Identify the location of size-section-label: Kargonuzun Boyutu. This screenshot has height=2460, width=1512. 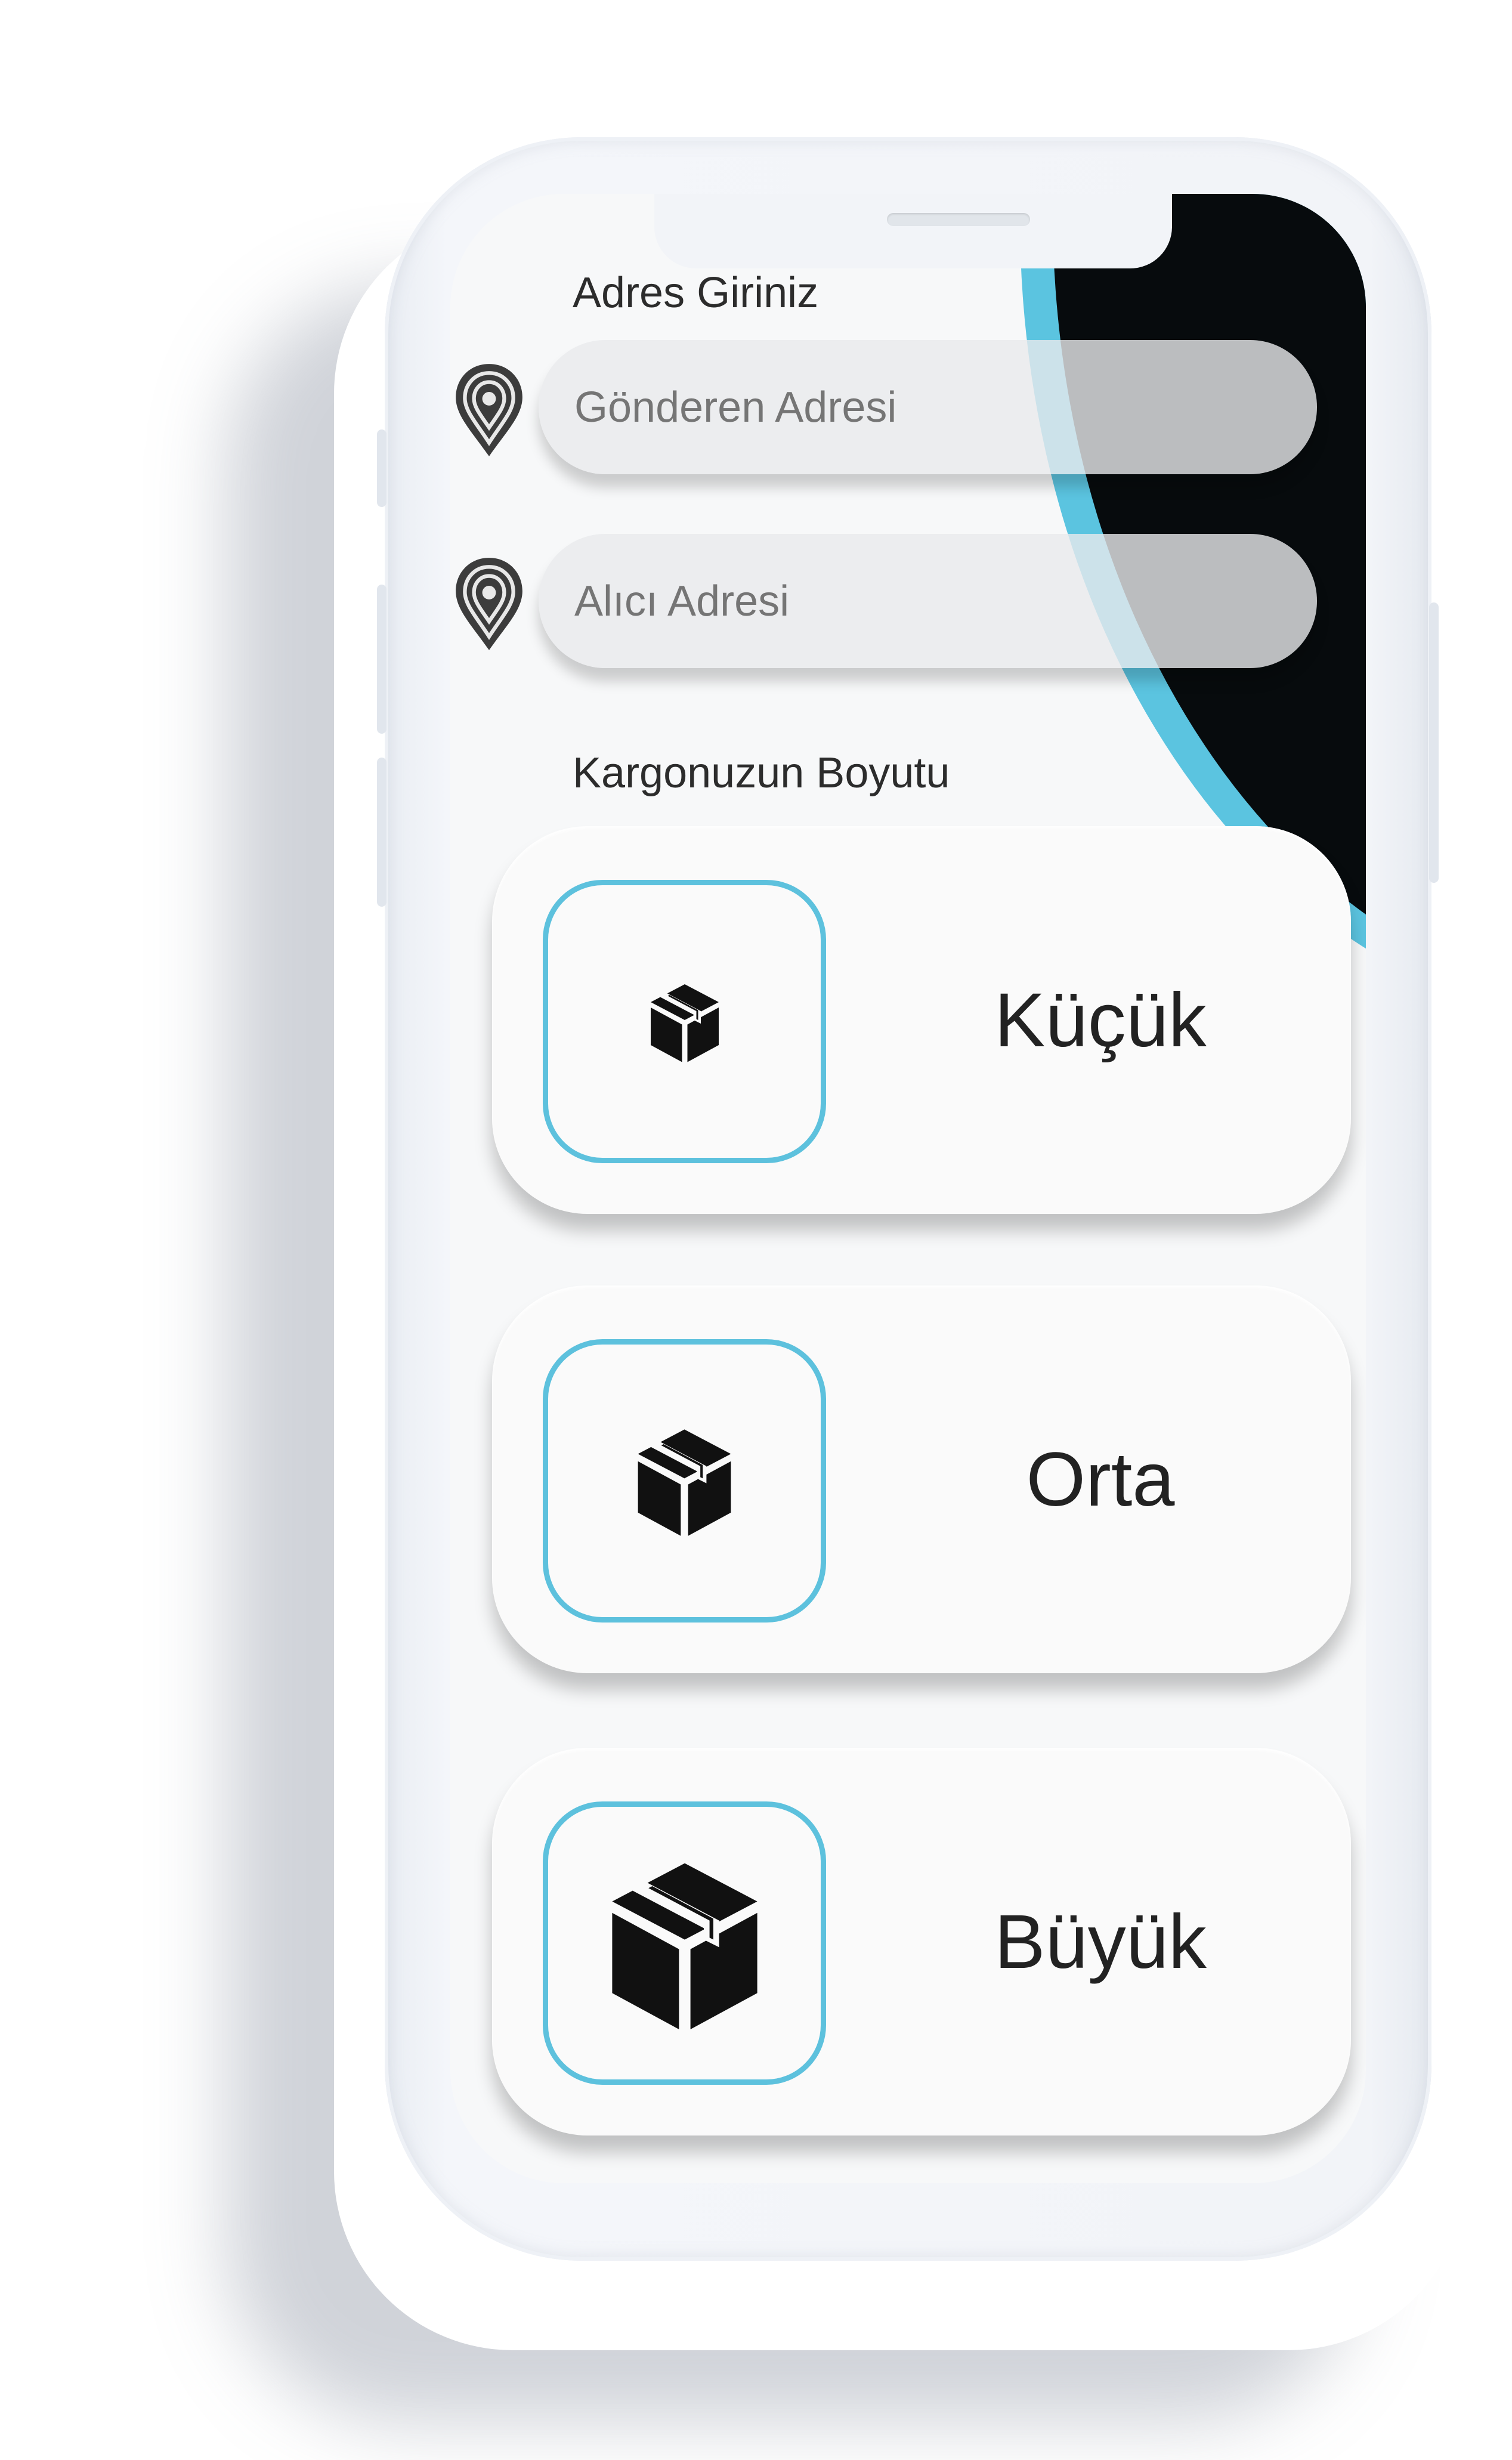
(761, 773).